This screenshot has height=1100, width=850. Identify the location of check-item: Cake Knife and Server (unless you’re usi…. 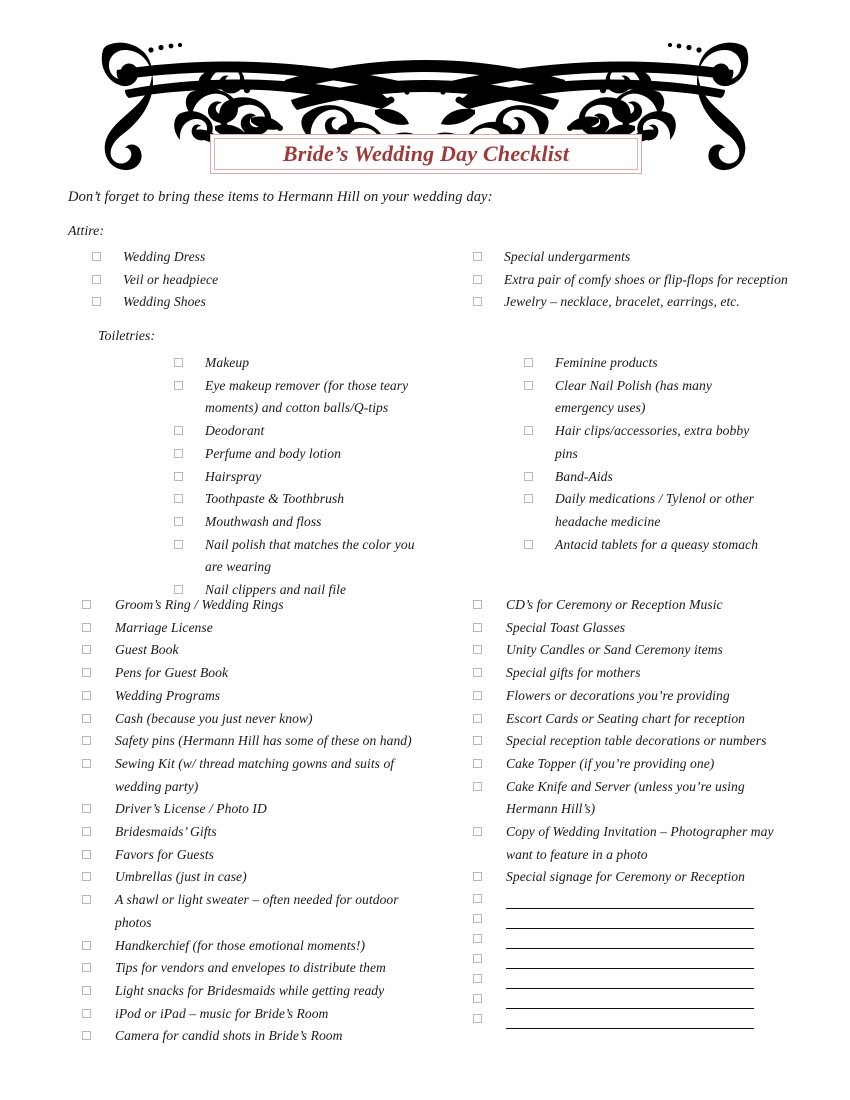
(633, 798).